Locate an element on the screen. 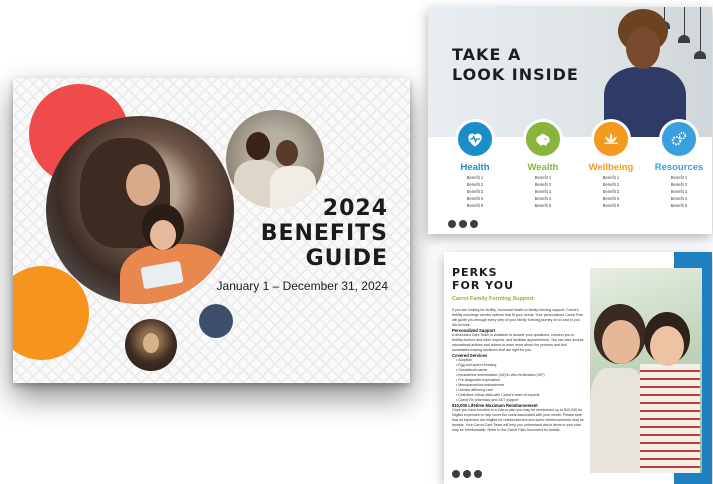 This screenshot has width=713, height=484. cover-title-guide: GUIDE is located at coordinates (346, 258).